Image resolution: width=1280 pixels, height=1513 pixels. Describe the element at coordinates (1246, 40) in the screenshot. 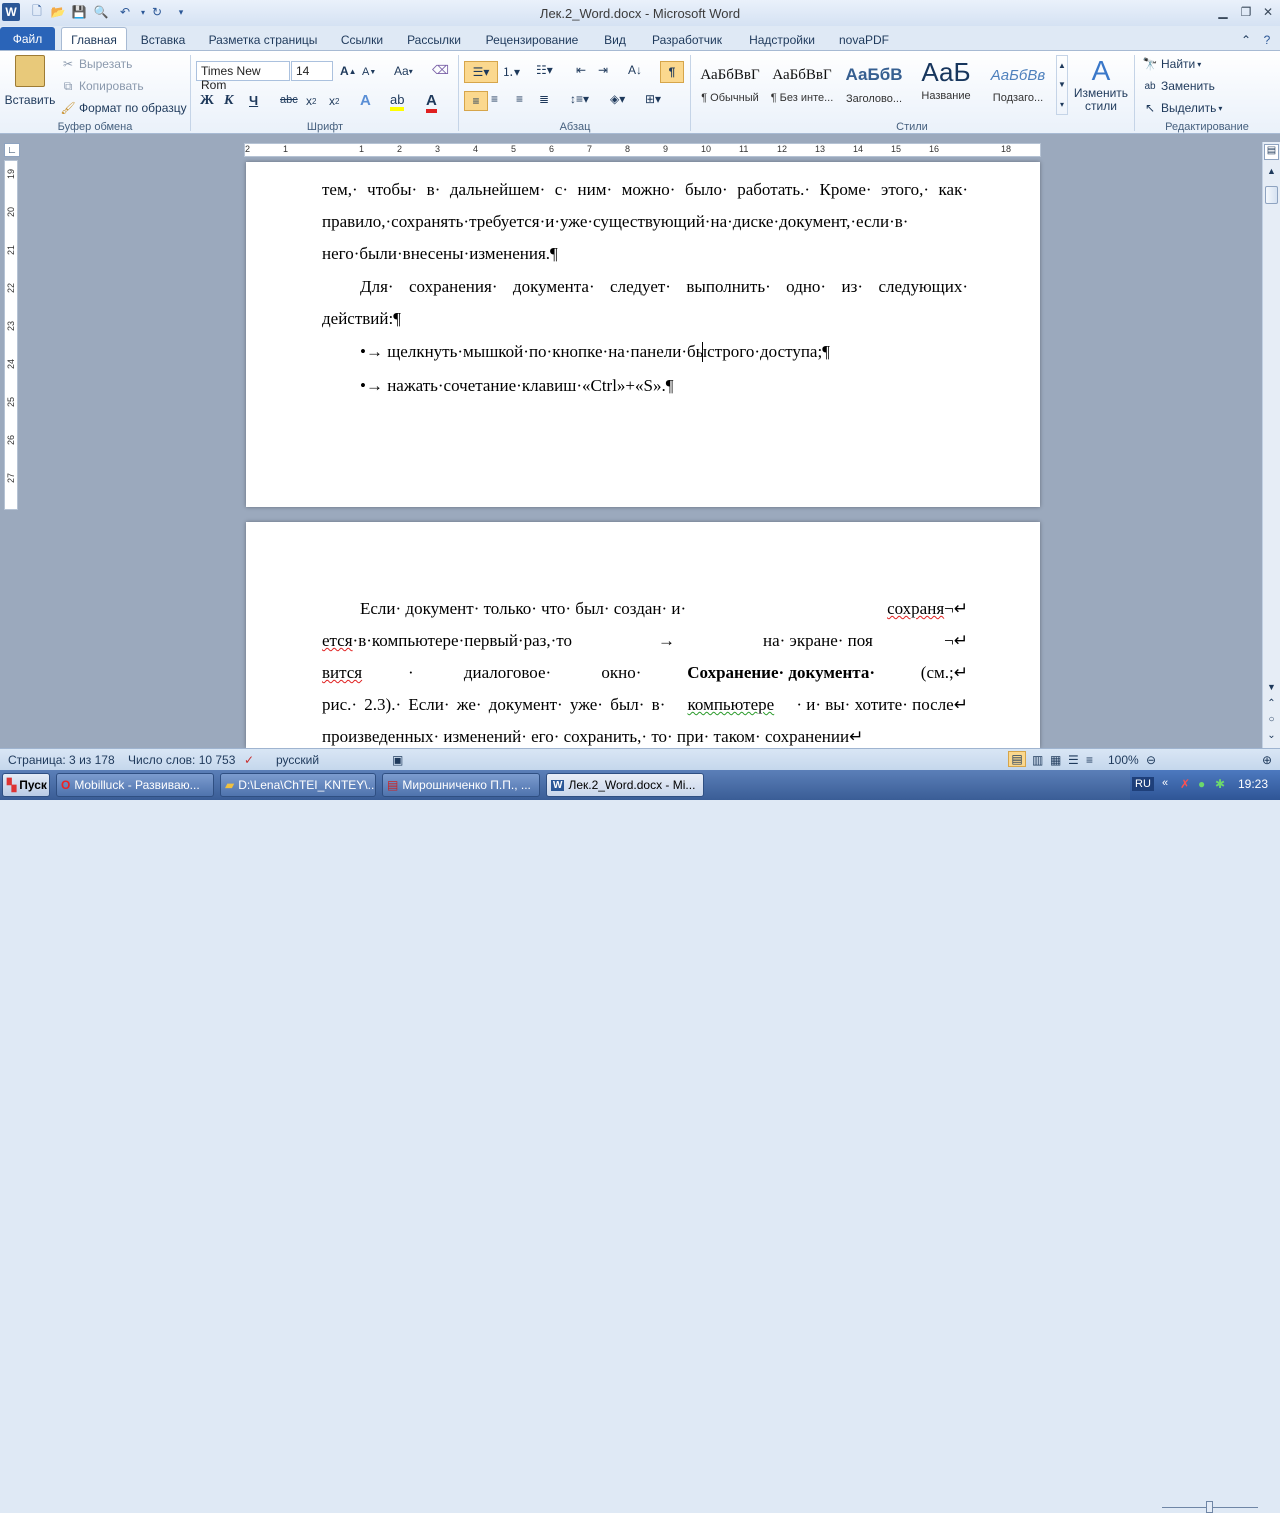

I see `minimize-ribbon-icon: ⌃` at that location.